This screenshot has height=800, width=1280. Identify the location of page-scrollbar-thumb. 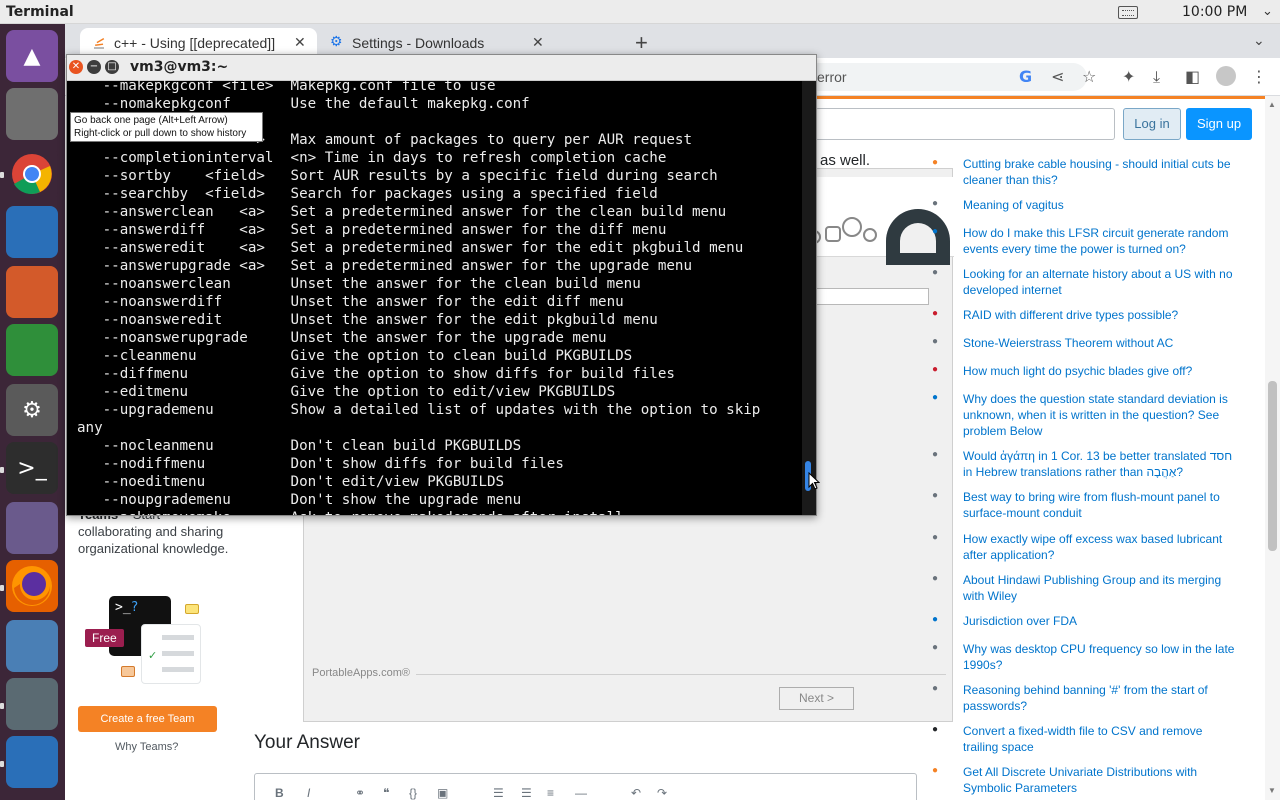
(1272, 466).